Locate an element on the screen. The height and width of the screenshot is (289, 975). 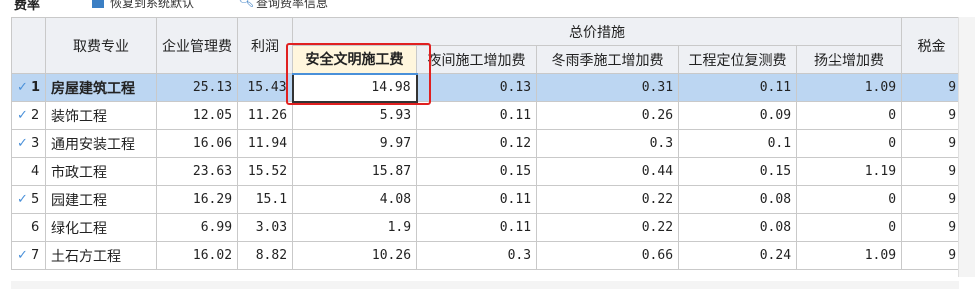
header-night-fee: 夜间施工增加费 is located at coordinates (477, 59).